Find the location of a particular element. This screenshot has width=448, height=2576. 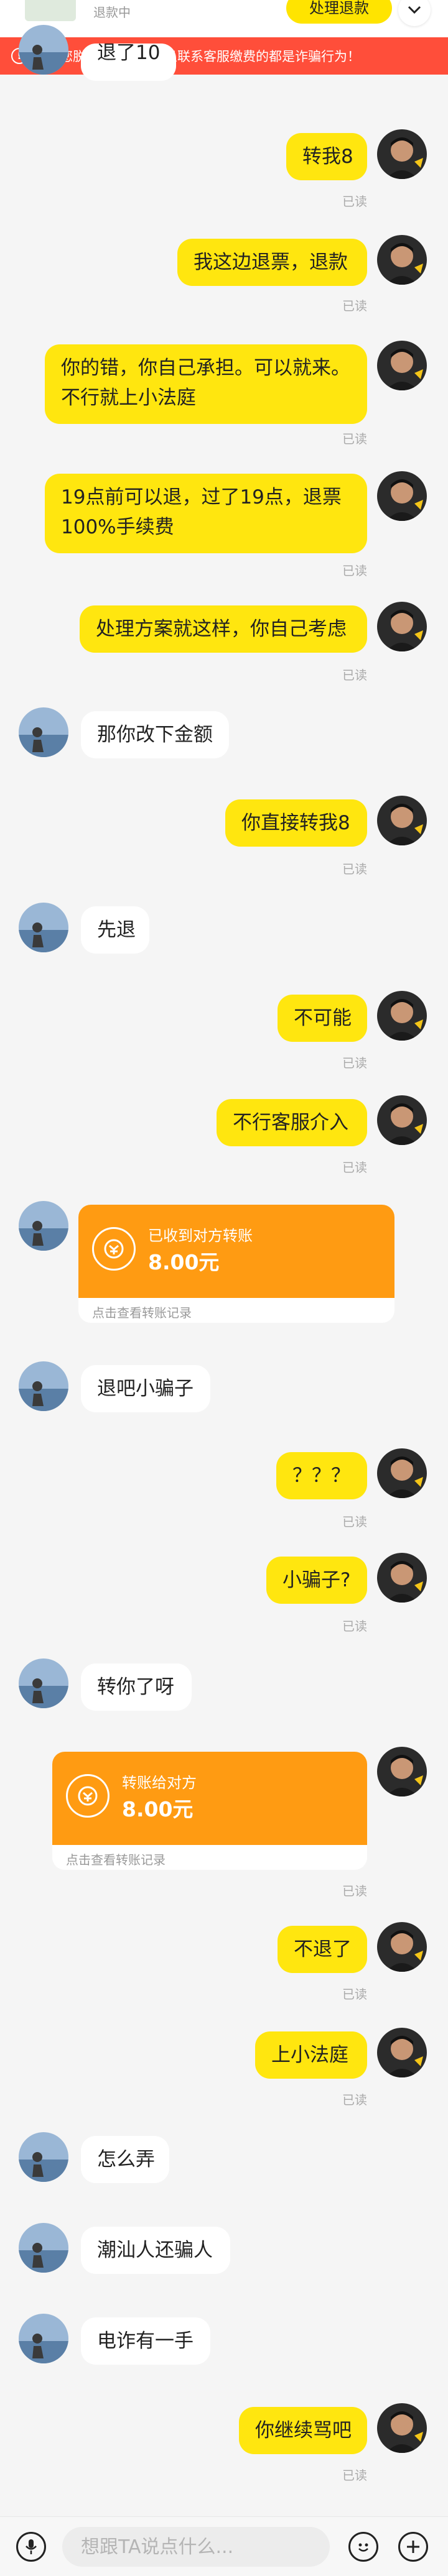

menu-chevron-icon is located at coordinates (415, 13).